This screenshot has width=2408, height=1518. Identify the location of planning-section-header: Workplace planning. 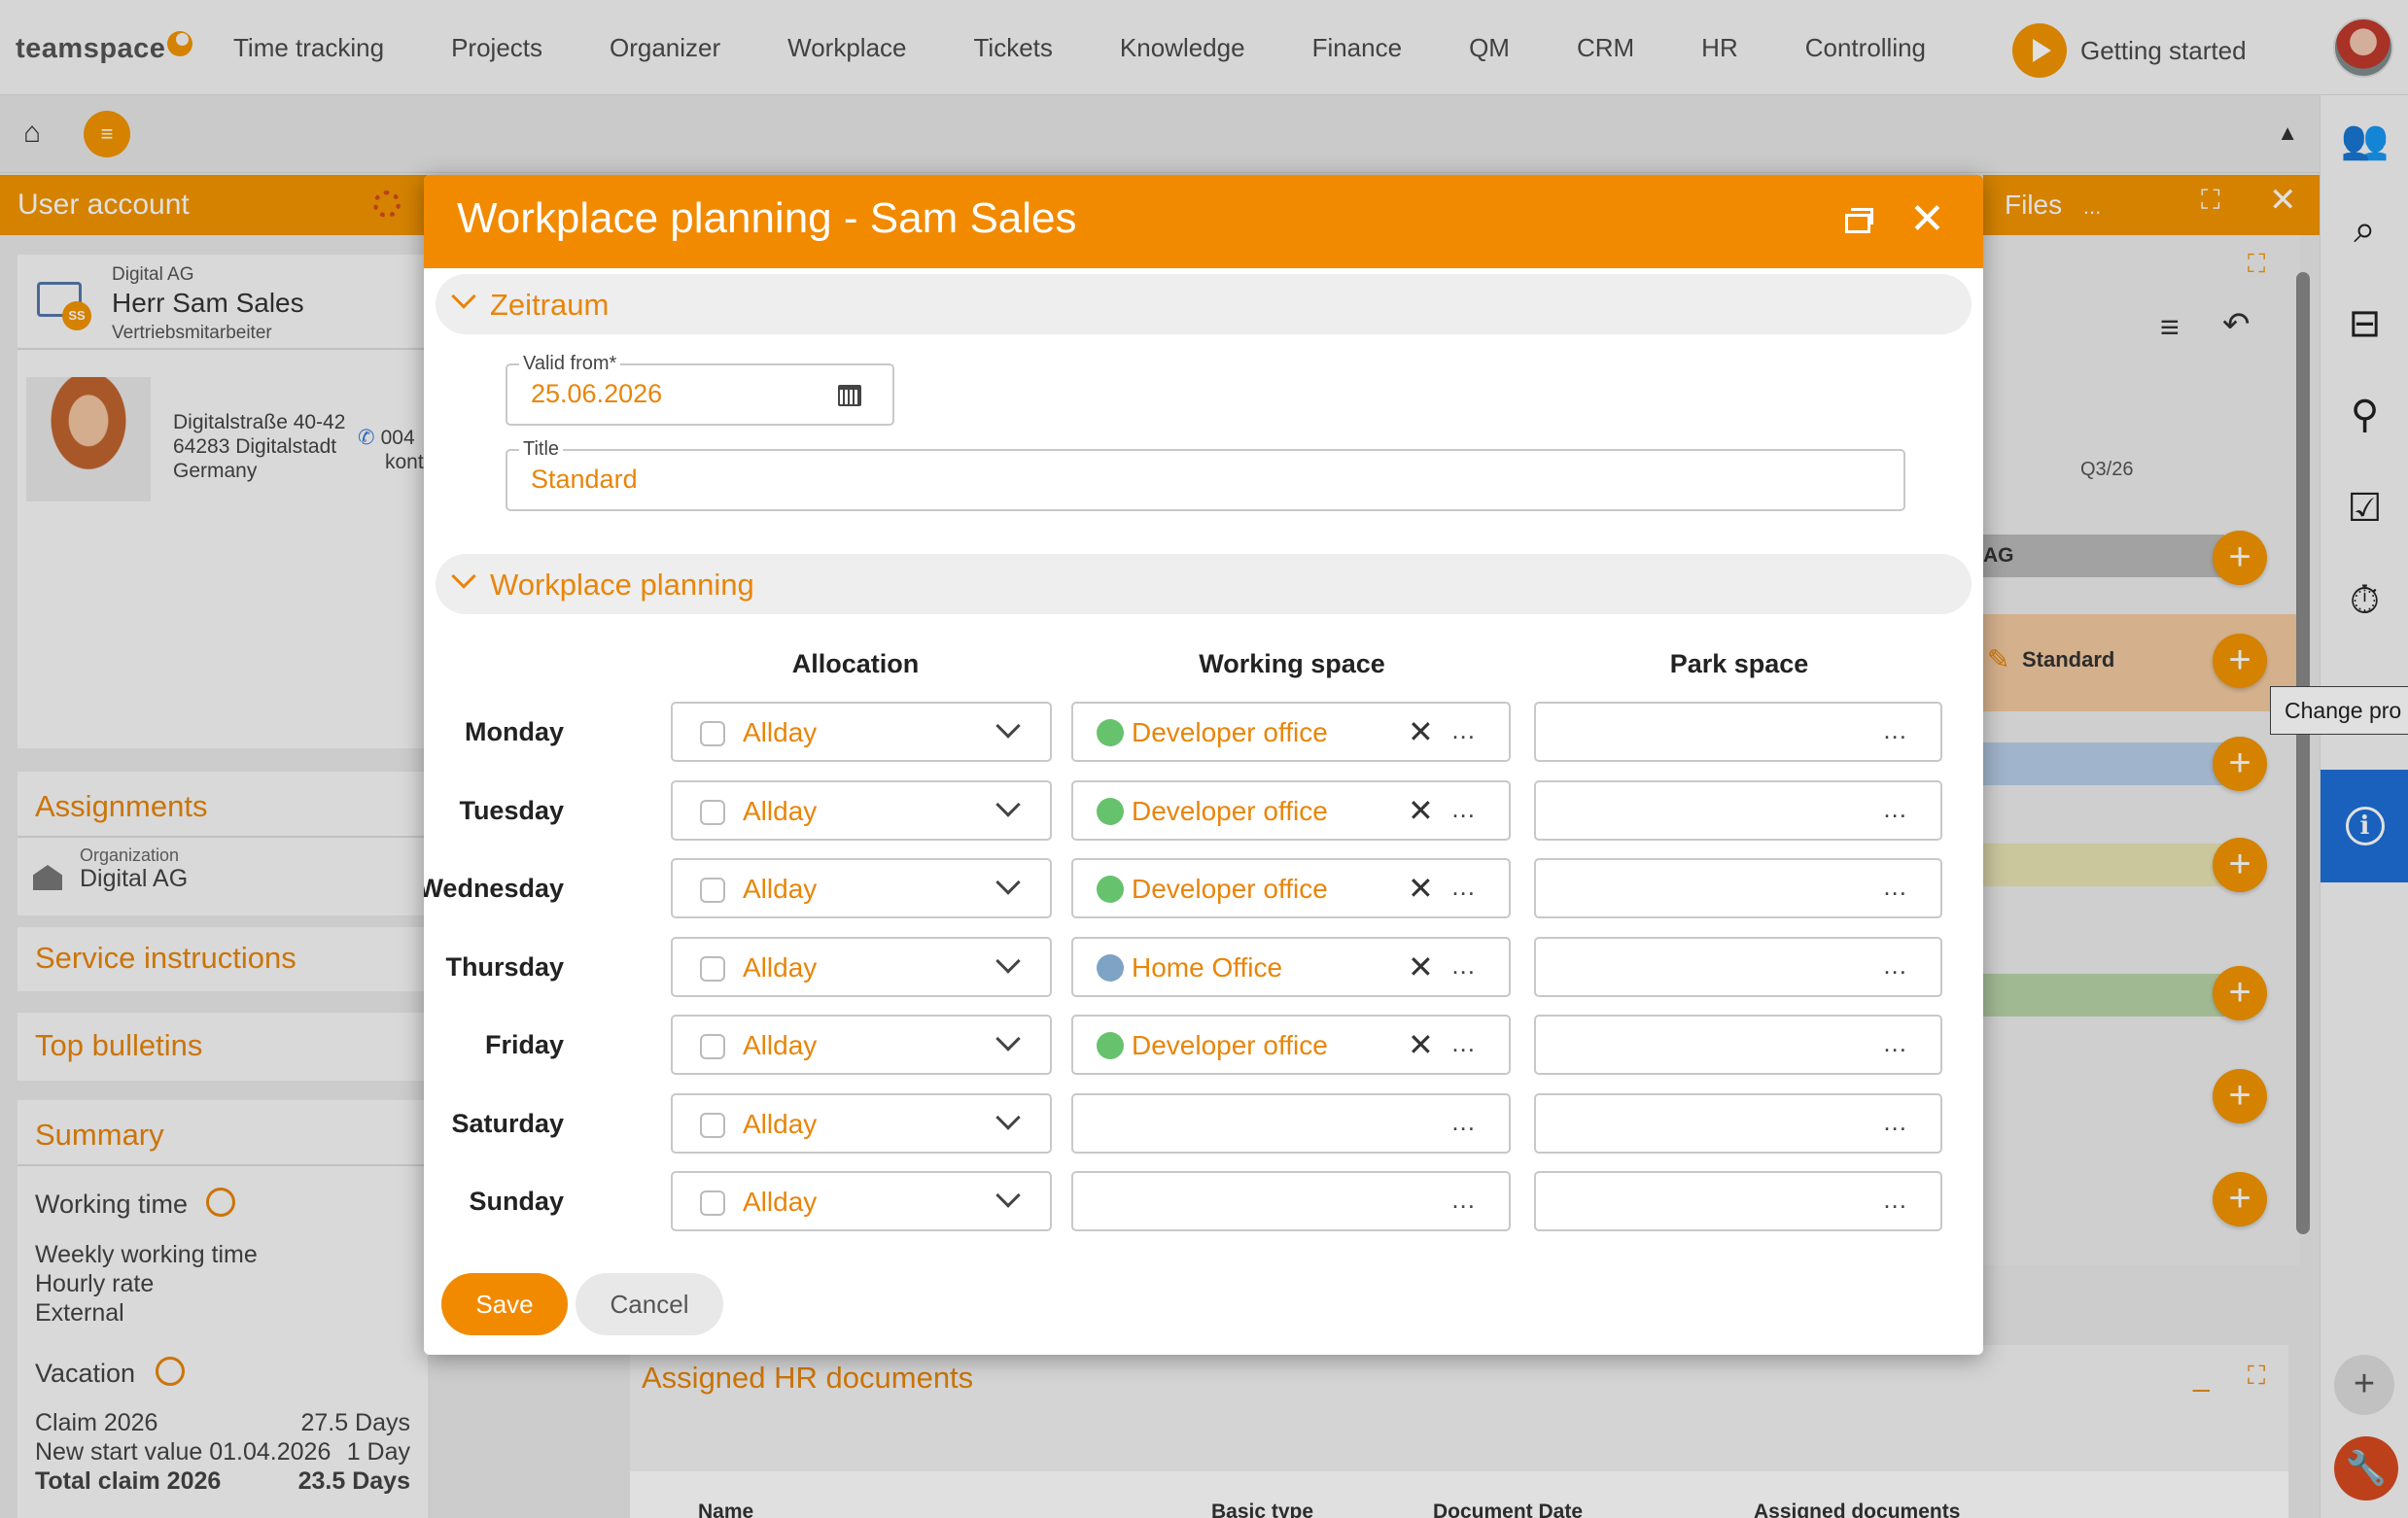
(1204, 584).